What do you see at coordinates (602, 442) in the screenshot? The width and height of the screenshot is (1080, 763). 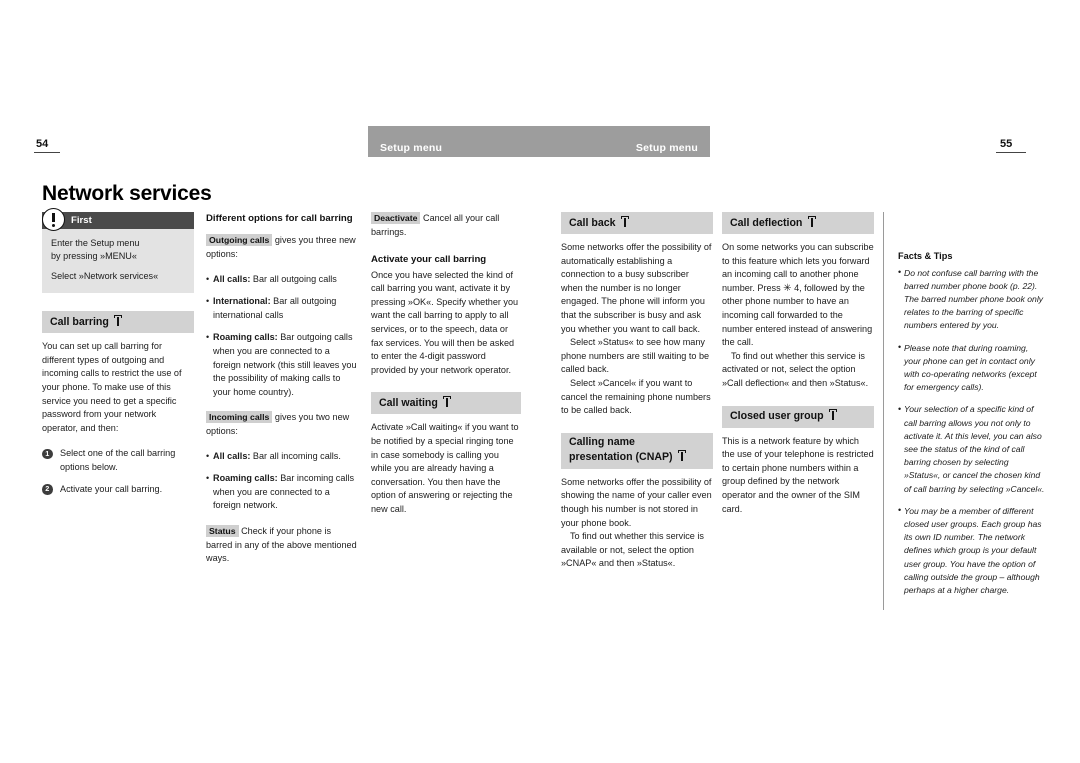 I see `section-heading-cnap-line-1: Calling name` at bounding box center [602, 442].